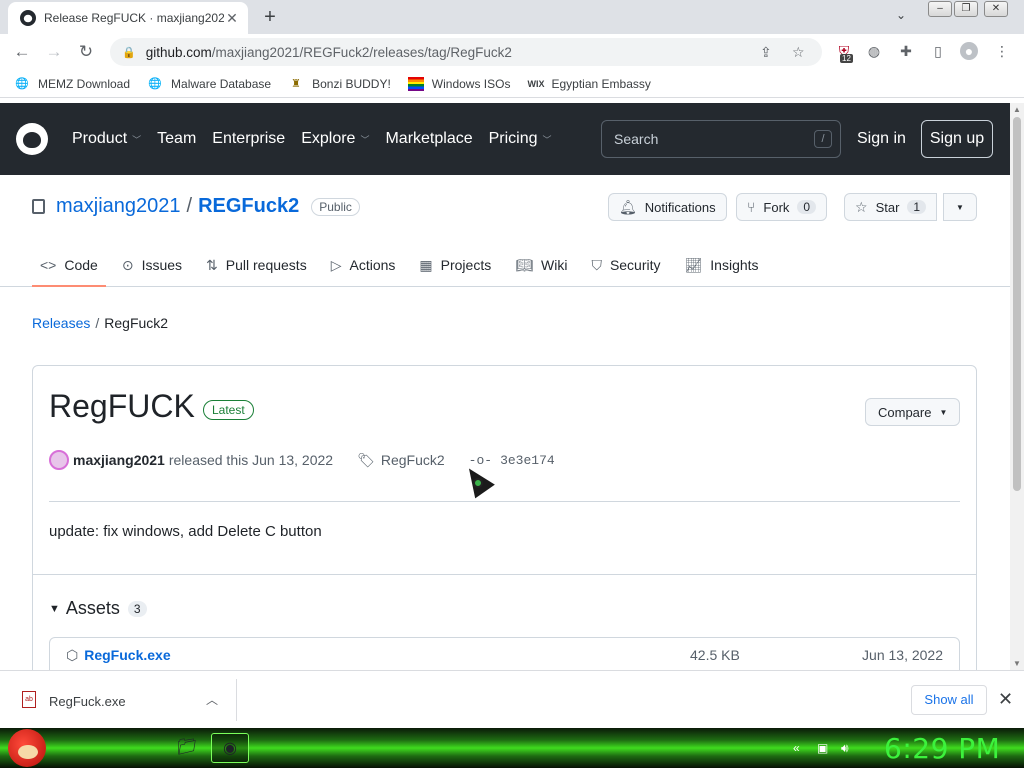 This screenshot has width=1024, height=768. Describe the element at coordinates (527, 460) in the screenshot. I see `commit-hash: 3e3e174` at that location.